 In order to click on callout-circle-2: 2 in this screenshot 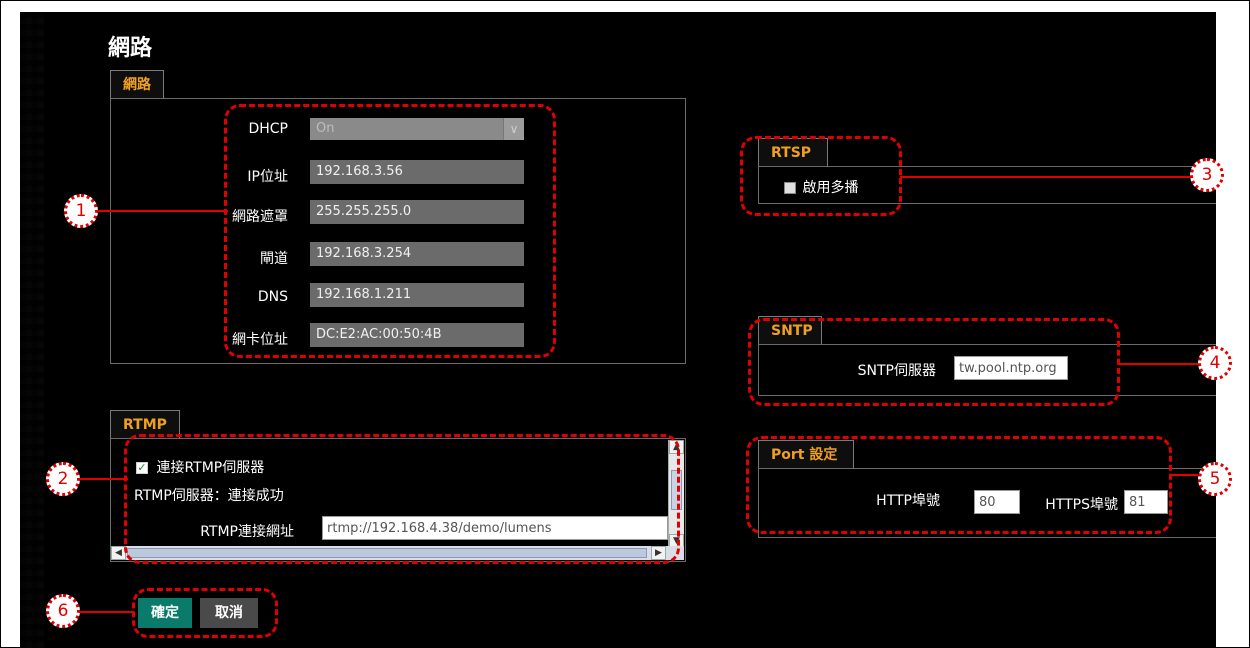, I will do `click(63, 479)`.